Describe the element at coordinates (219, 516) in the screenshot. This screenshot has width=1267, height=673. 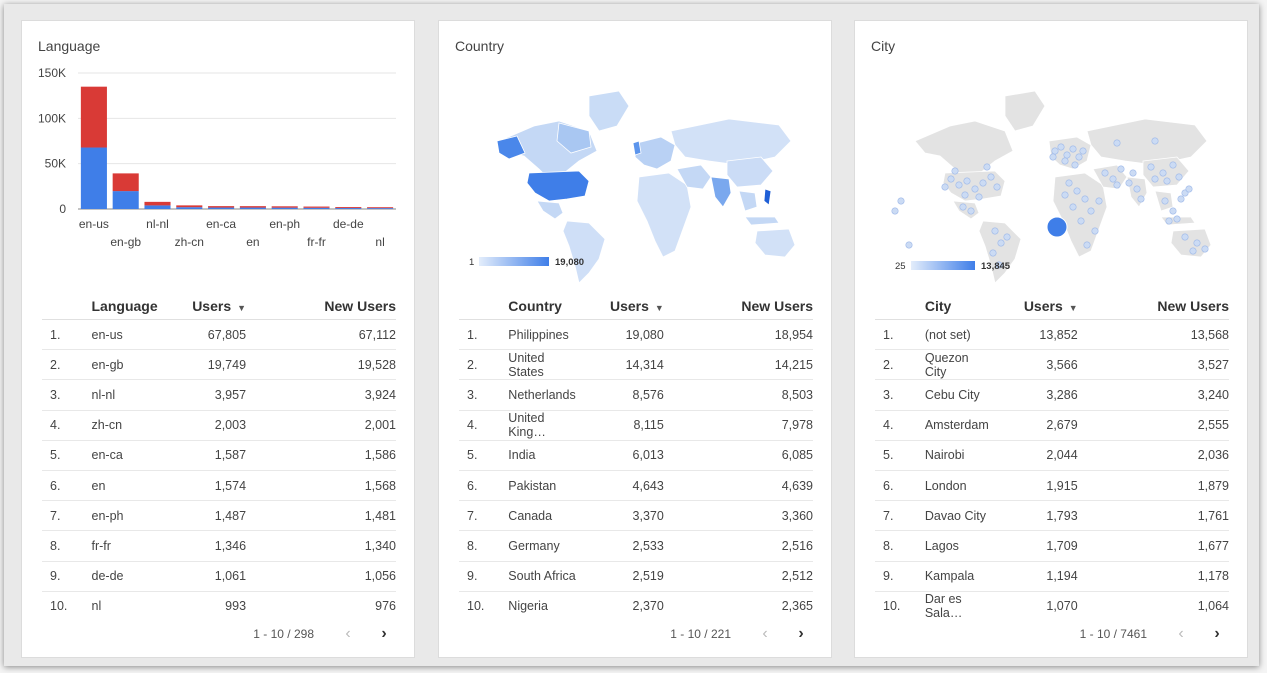
I see `table-row: 7. en-ph 1,487 1,481` at that location.